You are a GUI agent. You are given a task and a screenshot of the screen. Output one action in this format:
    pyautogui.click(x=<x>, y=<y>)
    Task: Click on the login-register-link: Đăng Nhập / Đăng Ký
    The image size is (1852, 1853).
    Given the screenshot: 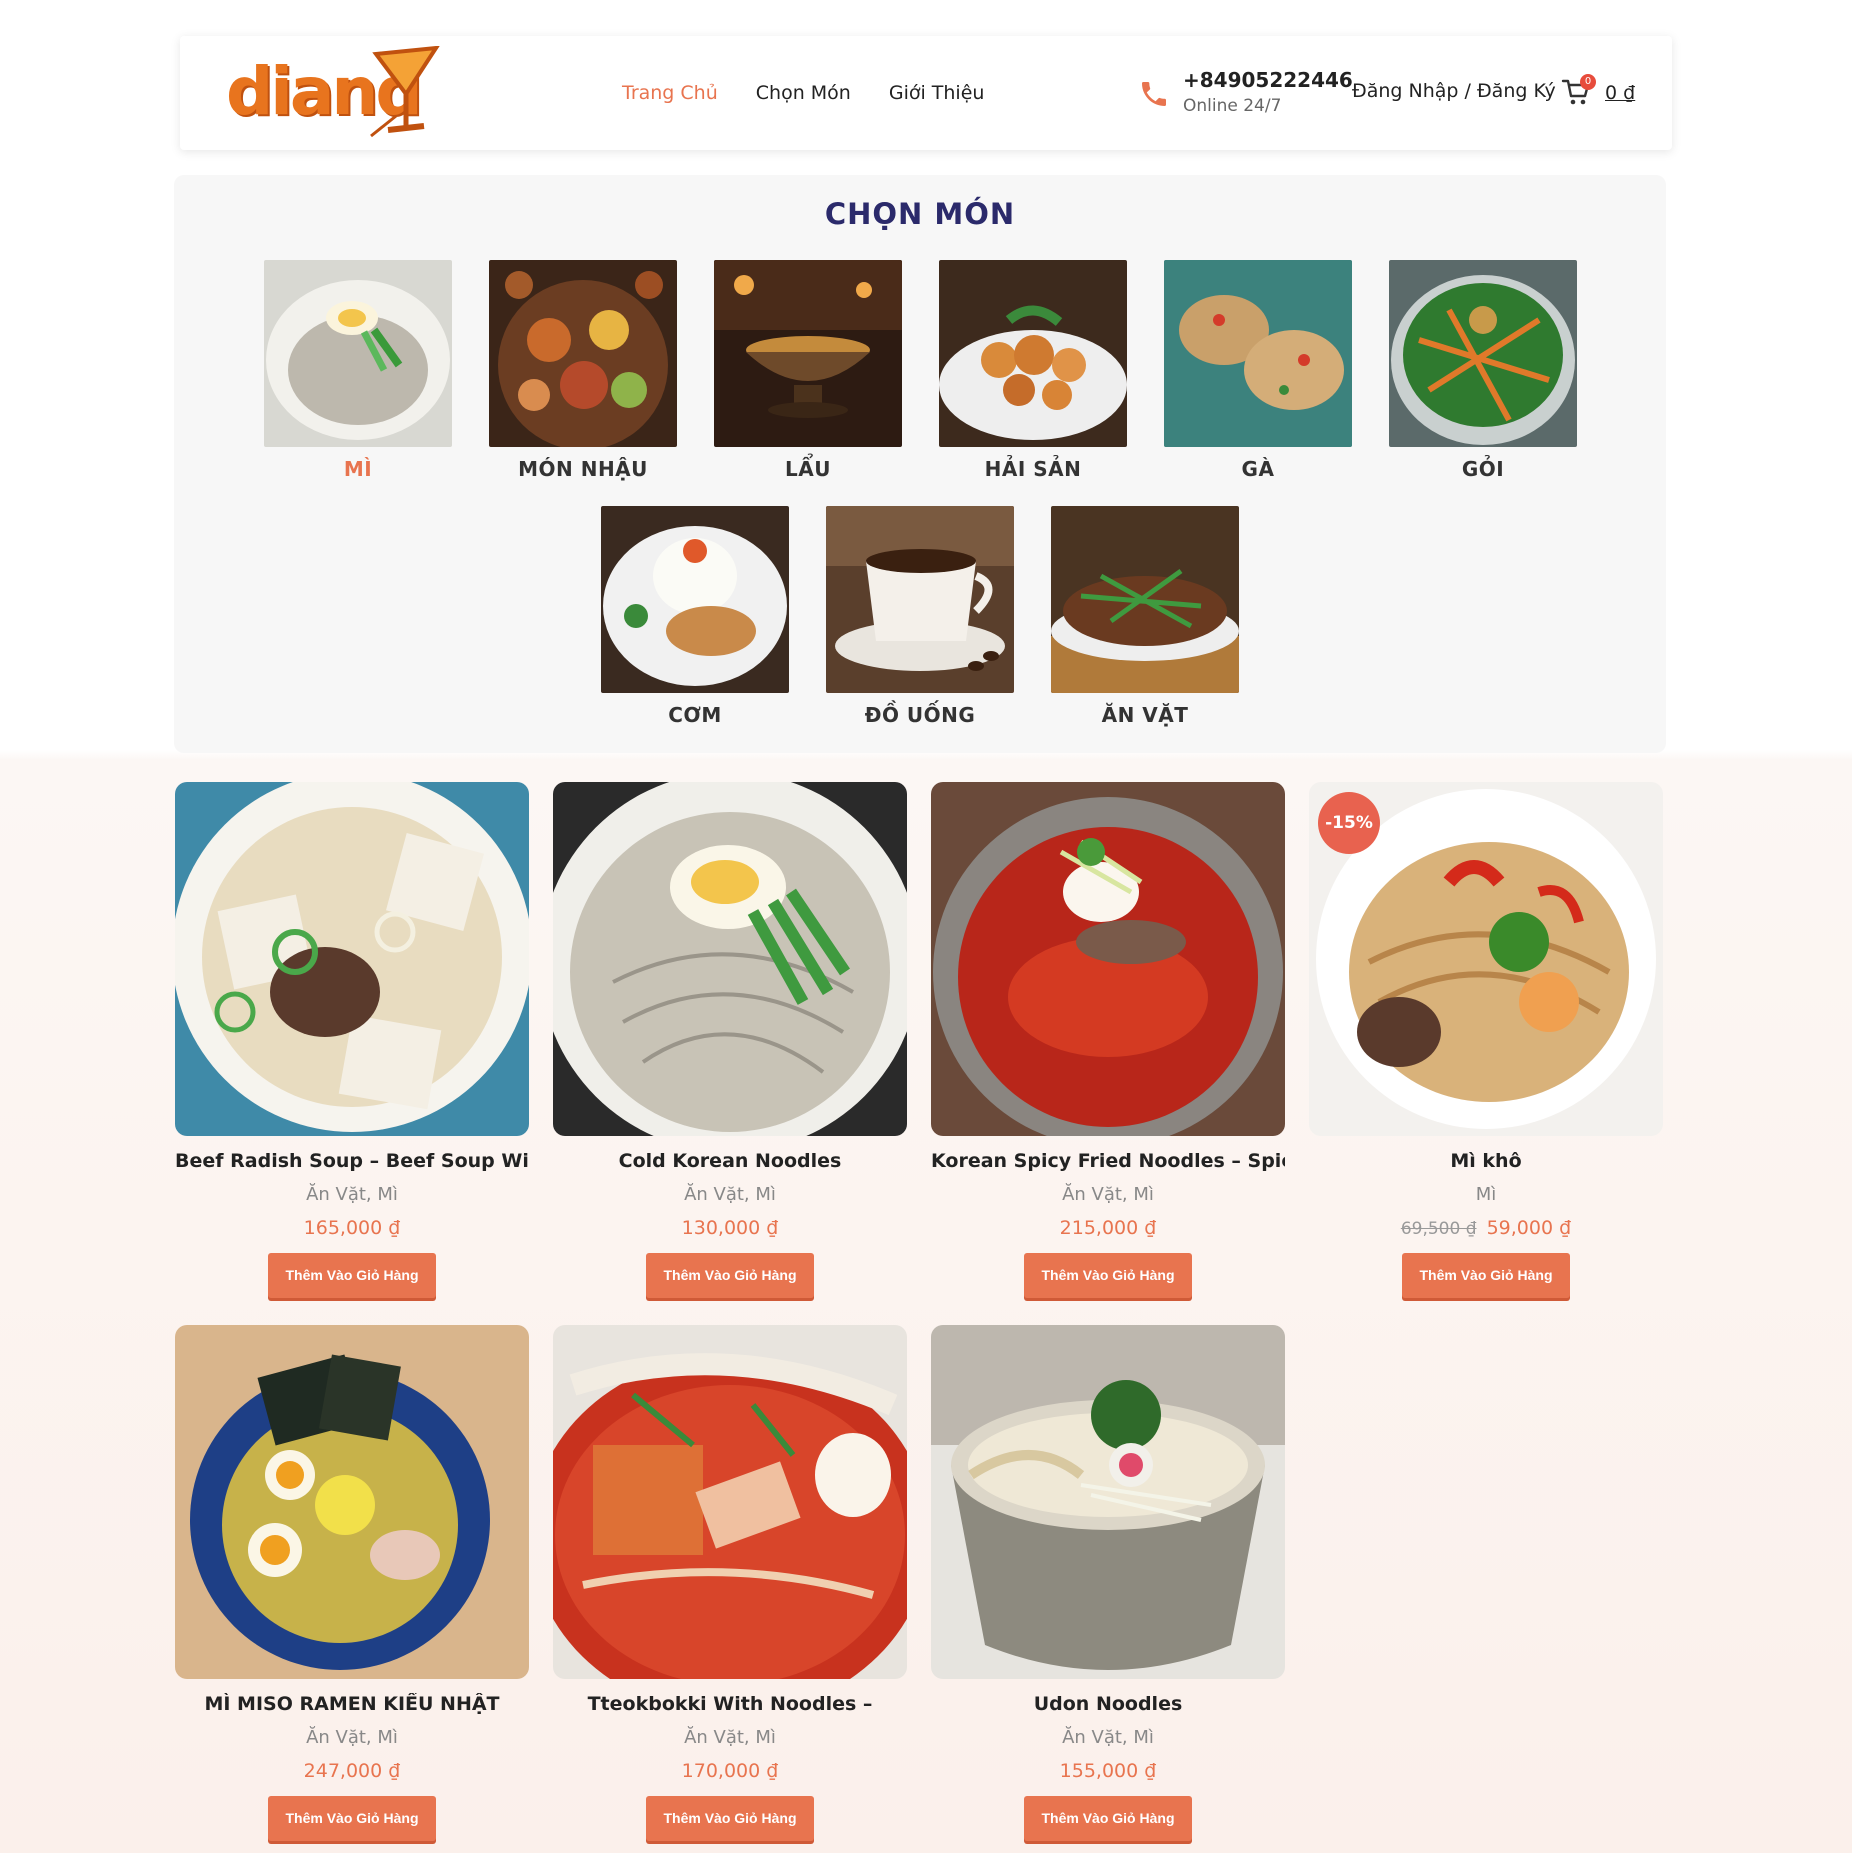 What is the action you would take?
    pyautogui.click(x=1454, y=91)
    